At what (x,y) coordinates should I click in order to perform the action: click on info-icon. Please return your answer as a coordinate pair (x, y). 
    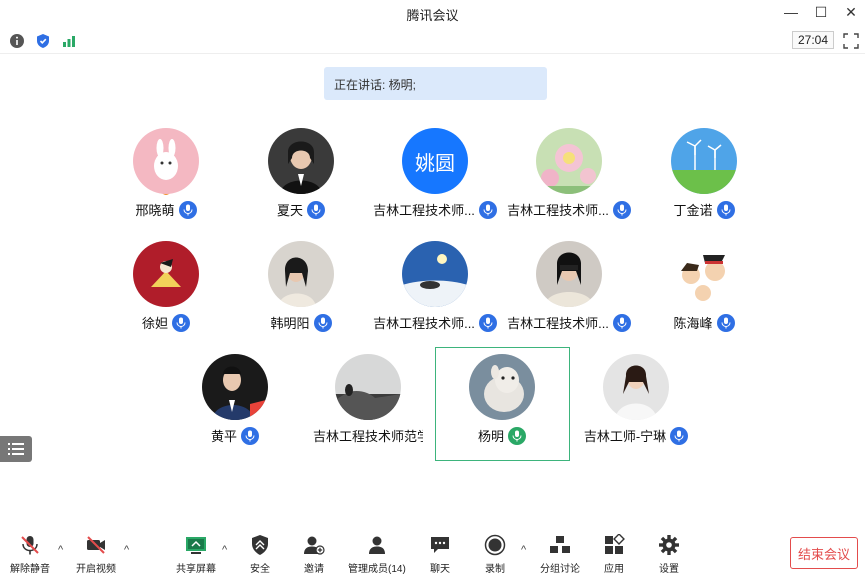
    Looking at the image, I should click on (17, 41).